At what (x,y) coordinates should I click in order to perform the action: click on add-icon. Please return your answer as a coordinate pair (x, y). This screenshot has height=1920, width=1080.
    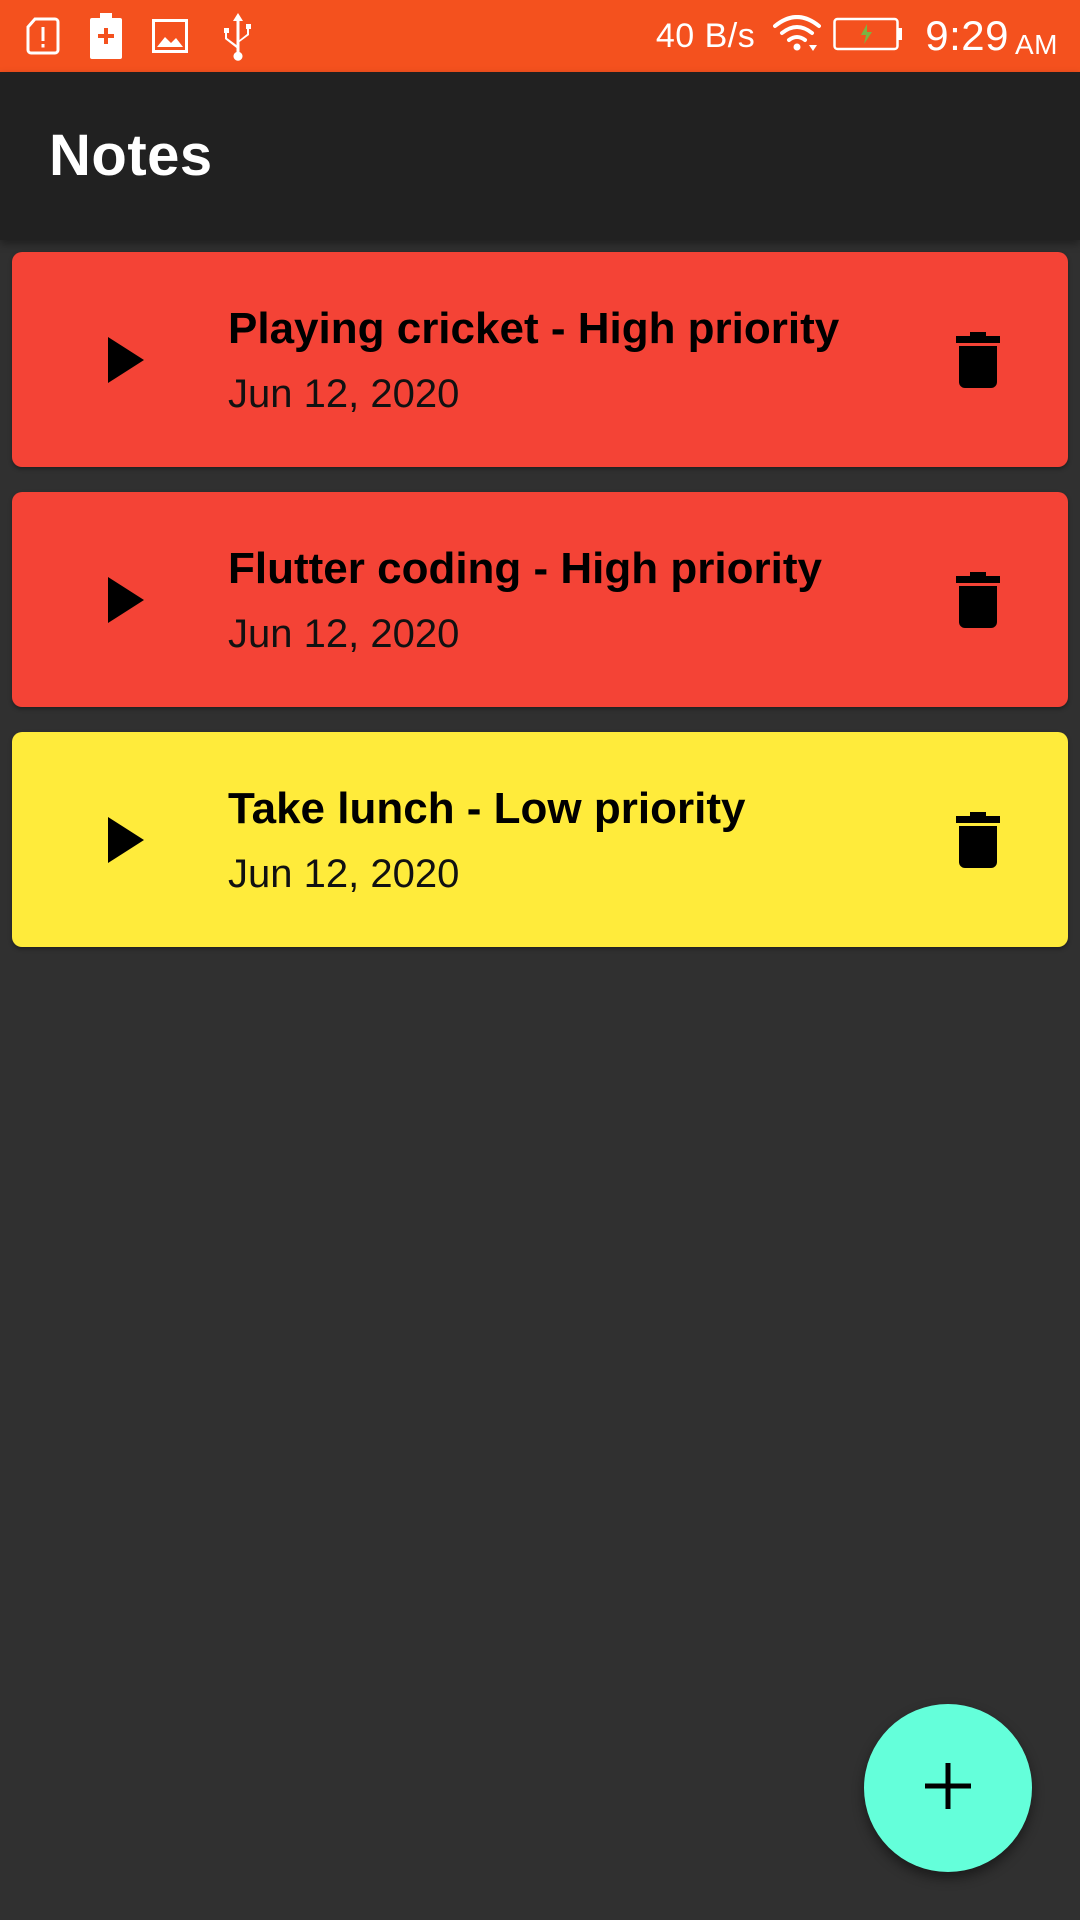
    Looking at the image, I should click on (948, 1788).